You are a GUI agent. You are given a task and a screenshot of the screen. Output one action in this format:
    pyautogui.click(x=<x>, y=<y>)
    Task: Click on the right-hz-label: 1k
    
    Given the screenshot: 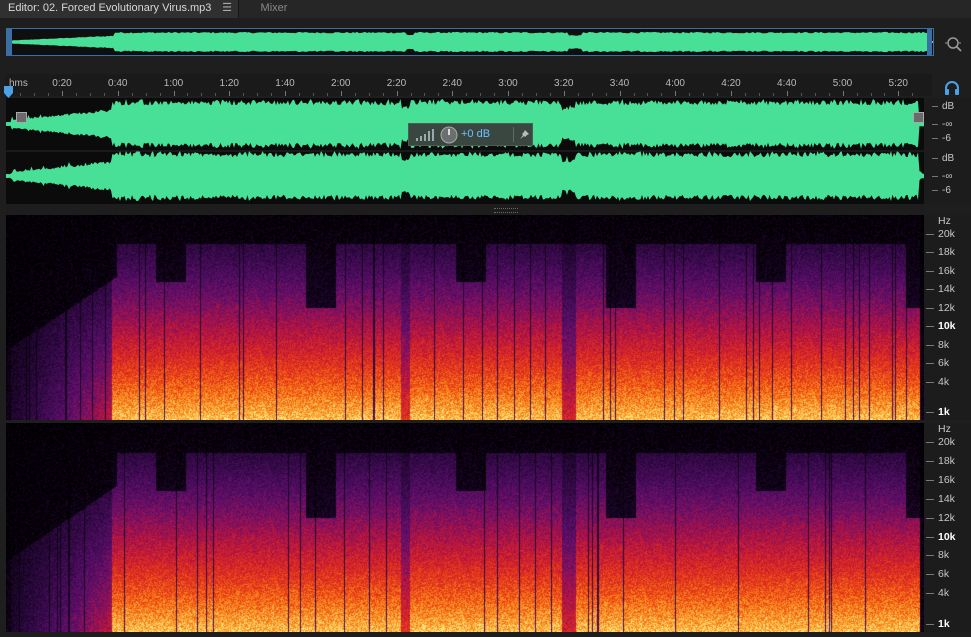 What is the action you would take?
    pyautogui.click(x=944, y=624)
    